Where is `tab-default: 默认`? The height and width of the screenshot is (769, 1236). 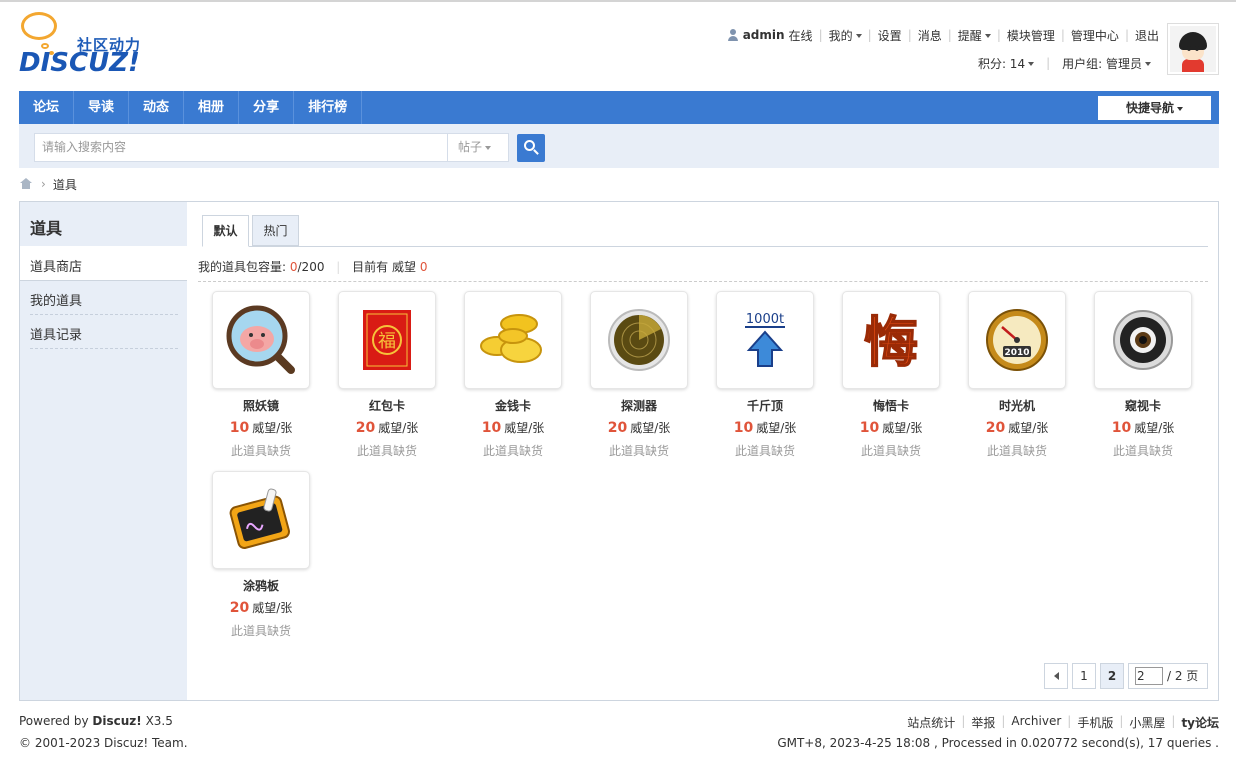
tab-default: 默认 is located at coordinates (225, 231).